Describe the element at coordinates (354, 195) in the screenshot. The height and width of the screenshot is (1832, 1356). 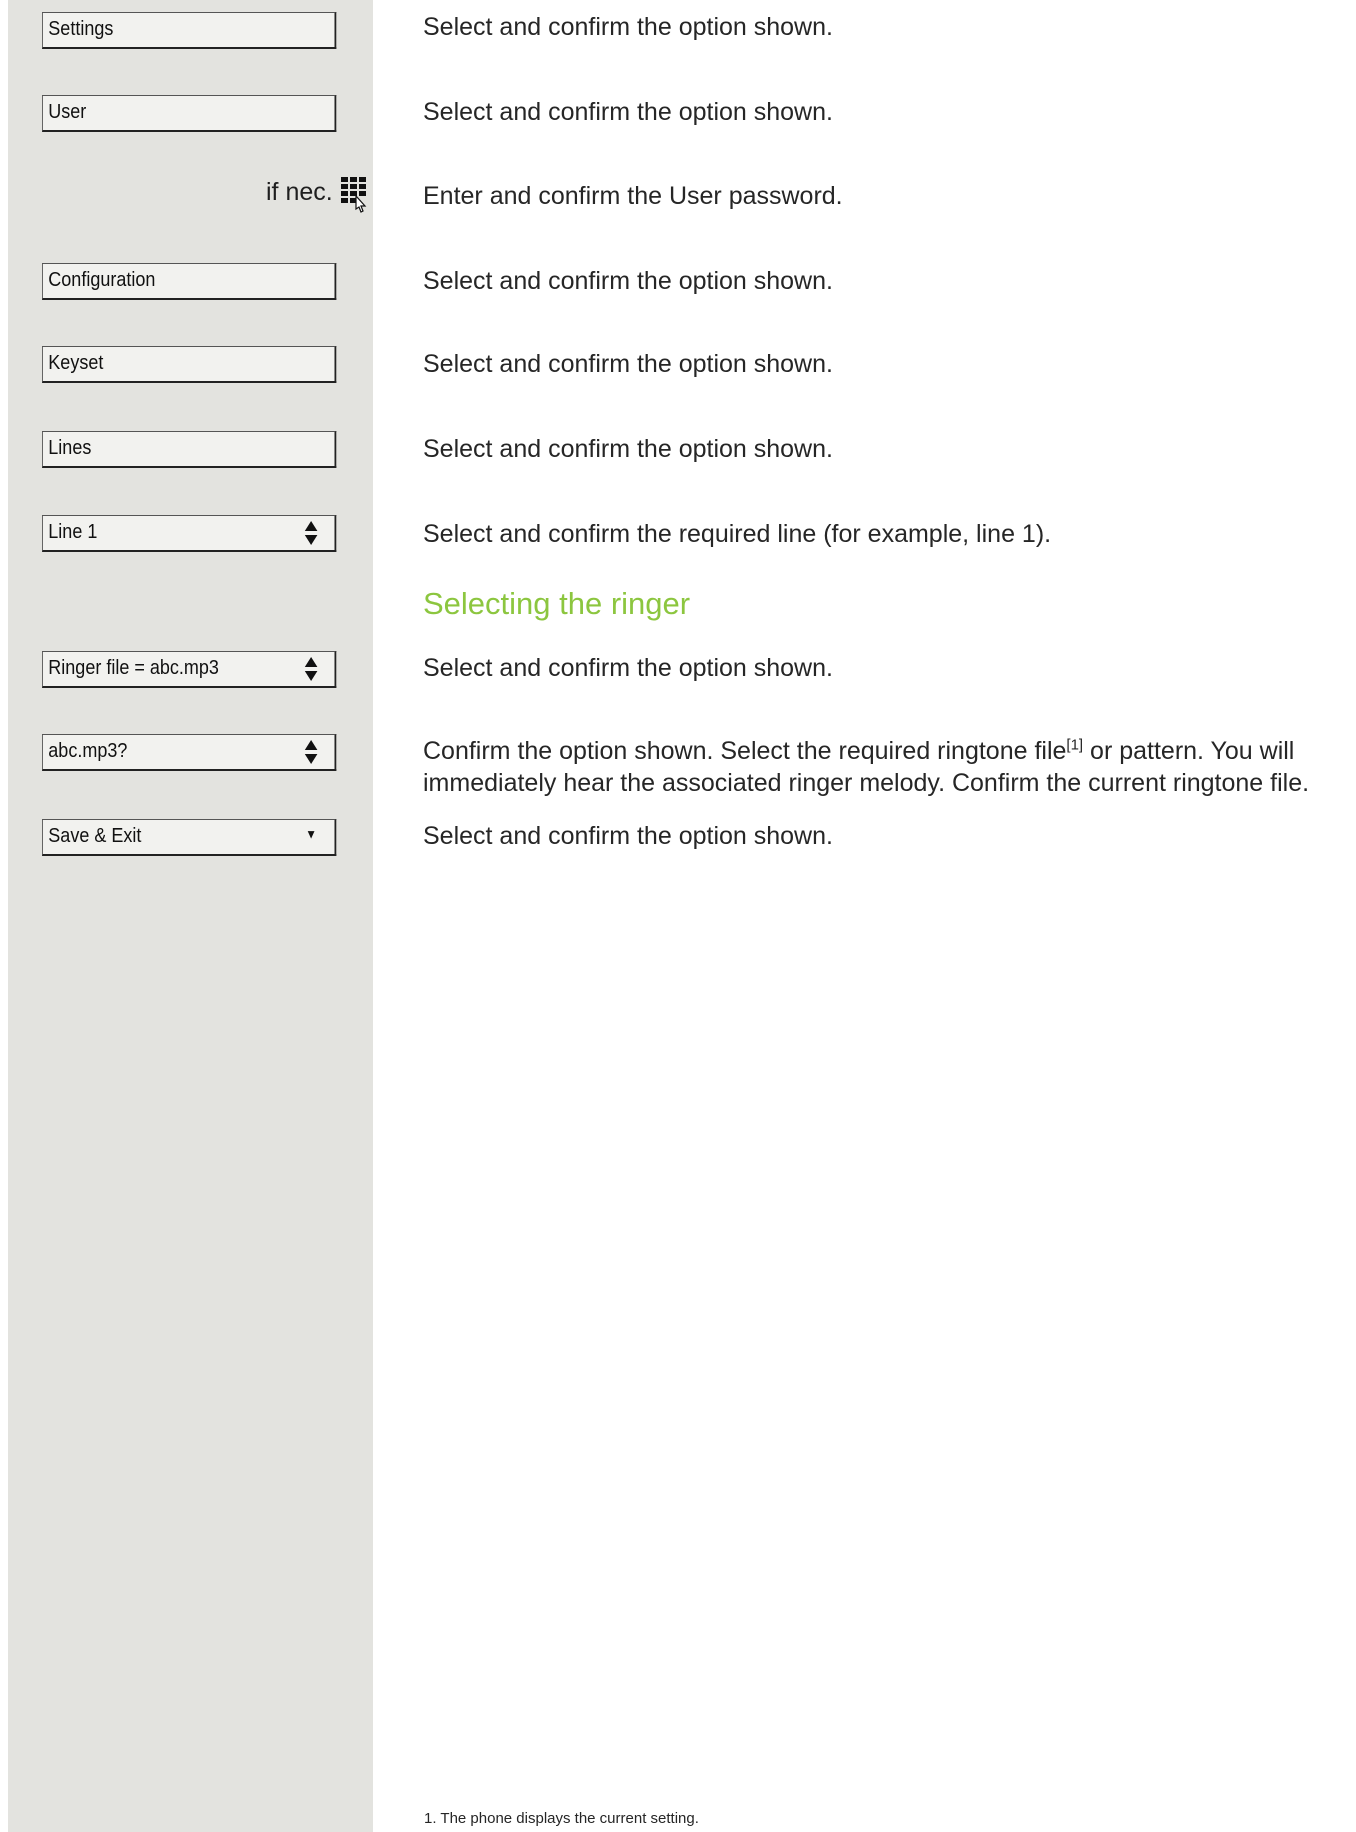
I see `keypad-icon` at that location.